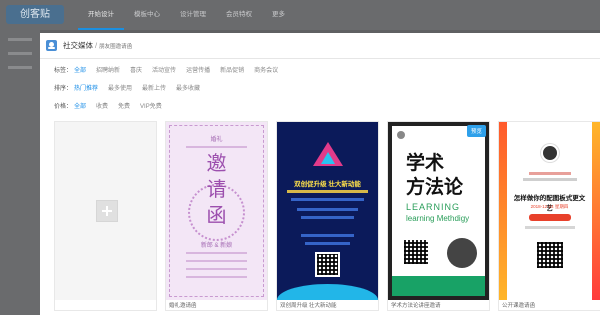 This screenshot has width=600, height=315. What do you see at coordinates (124, 105) in the screenshot?
I see `price-free: 免费` at bounding box center [124, 105].